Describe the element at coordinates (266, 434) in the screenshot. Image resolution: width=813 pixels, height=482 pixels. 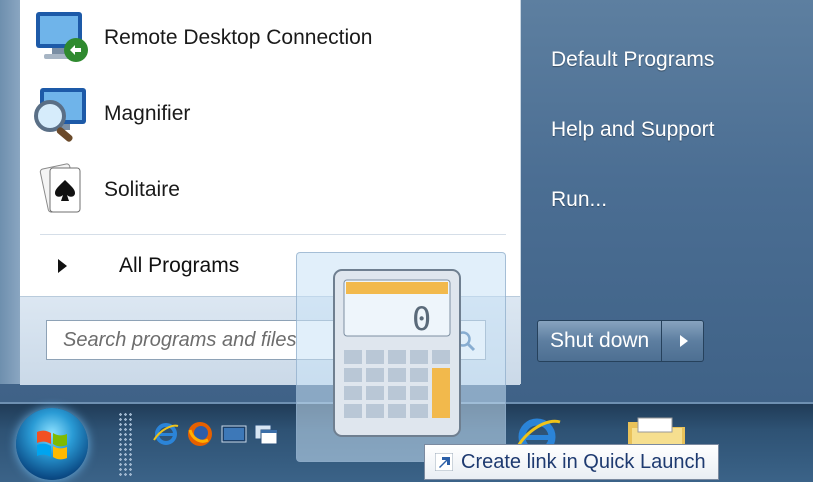
I see `switch-windows-icon` at that location.